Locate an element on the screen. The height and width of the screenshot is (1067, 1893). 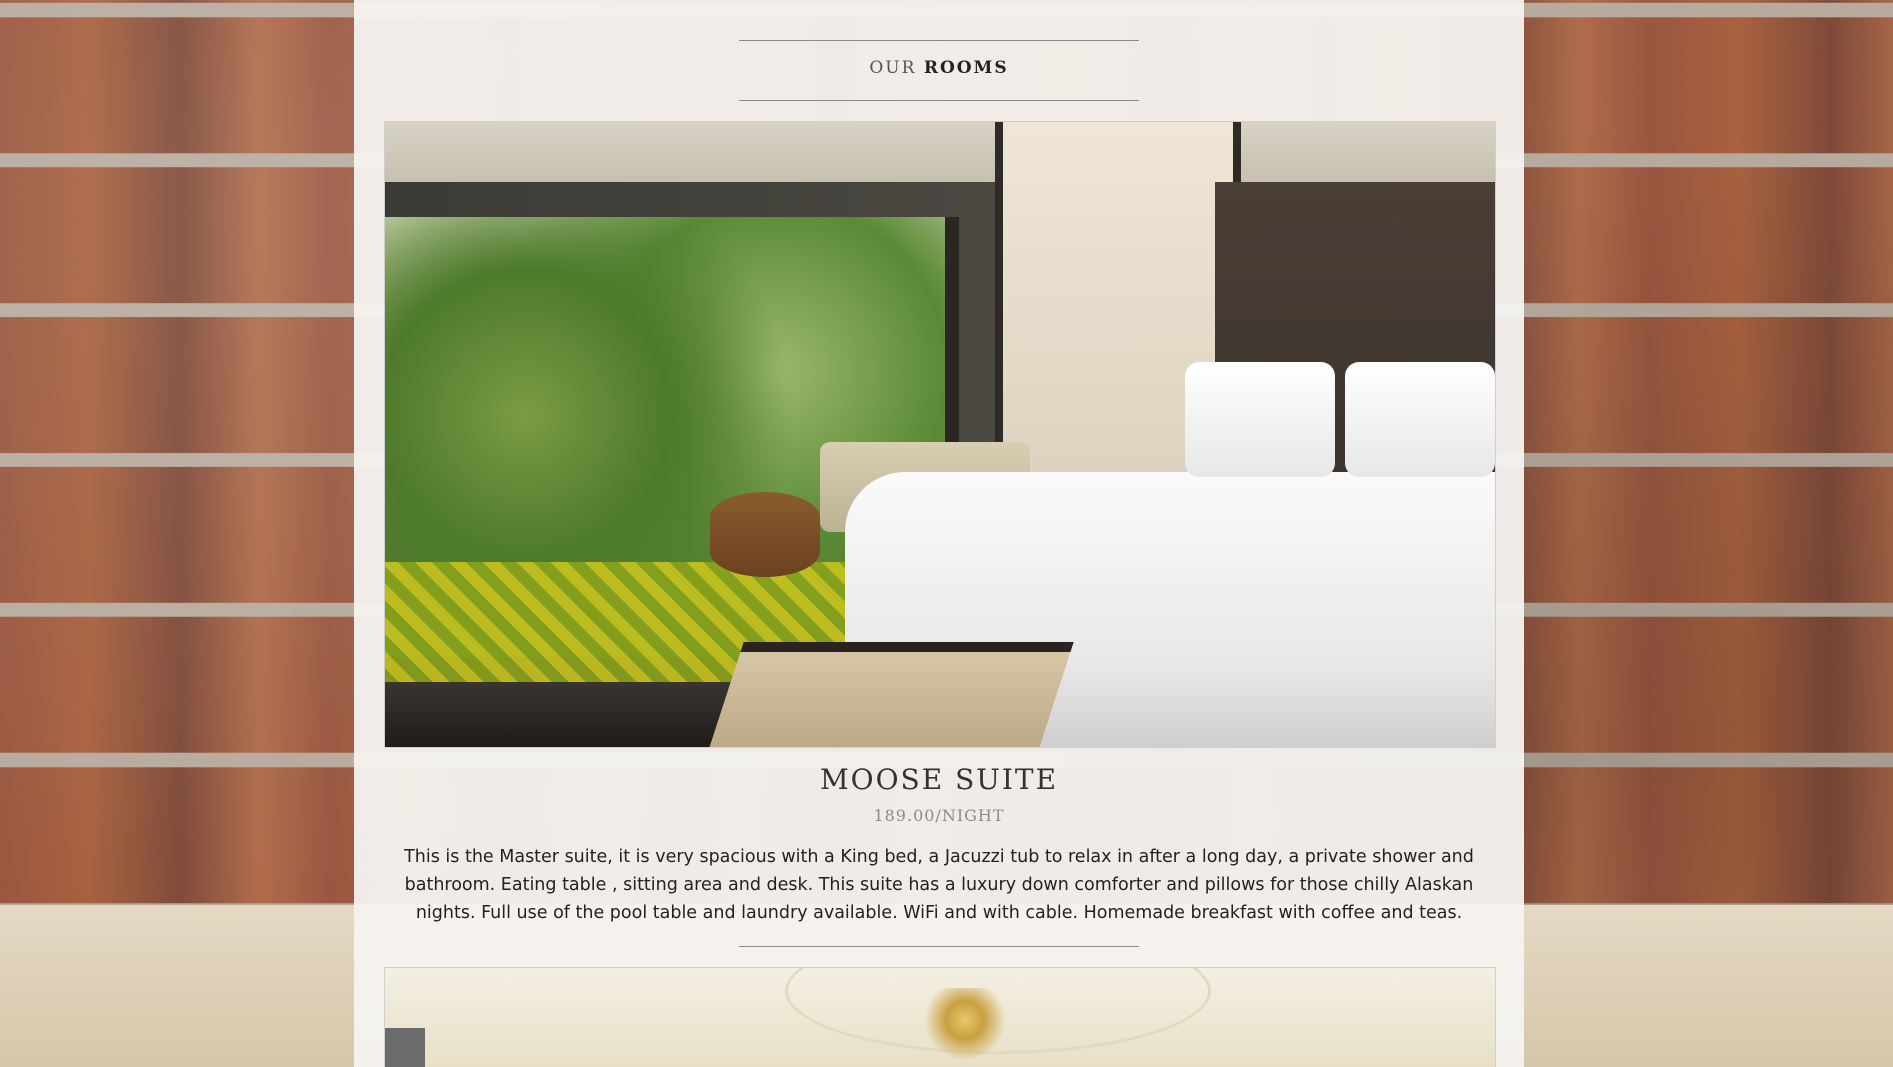
next-room-photo is located at coordinates (940, 1017).